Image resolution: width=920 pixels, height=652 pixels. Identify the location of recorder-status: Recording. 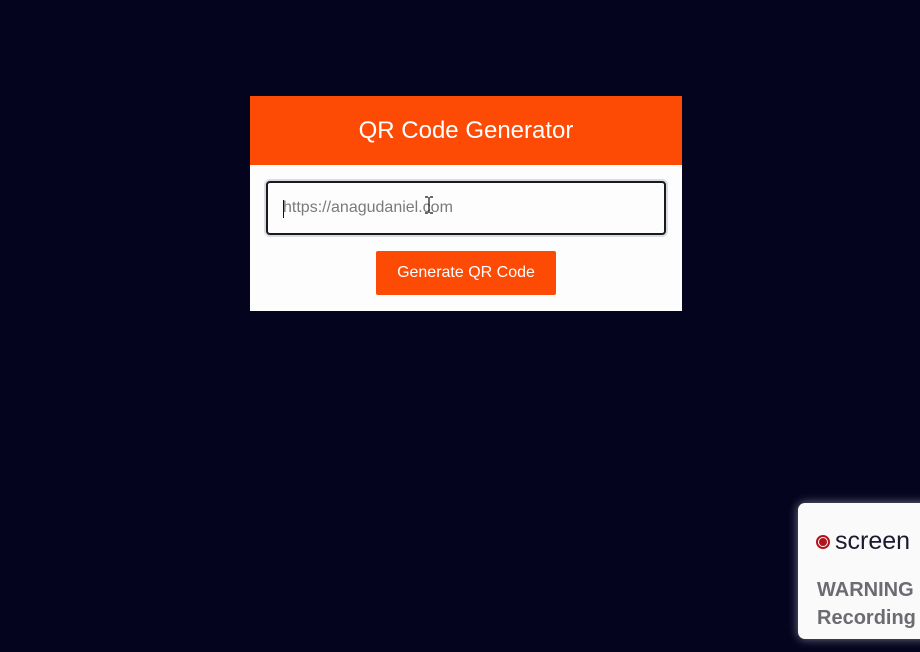
(866, 618).